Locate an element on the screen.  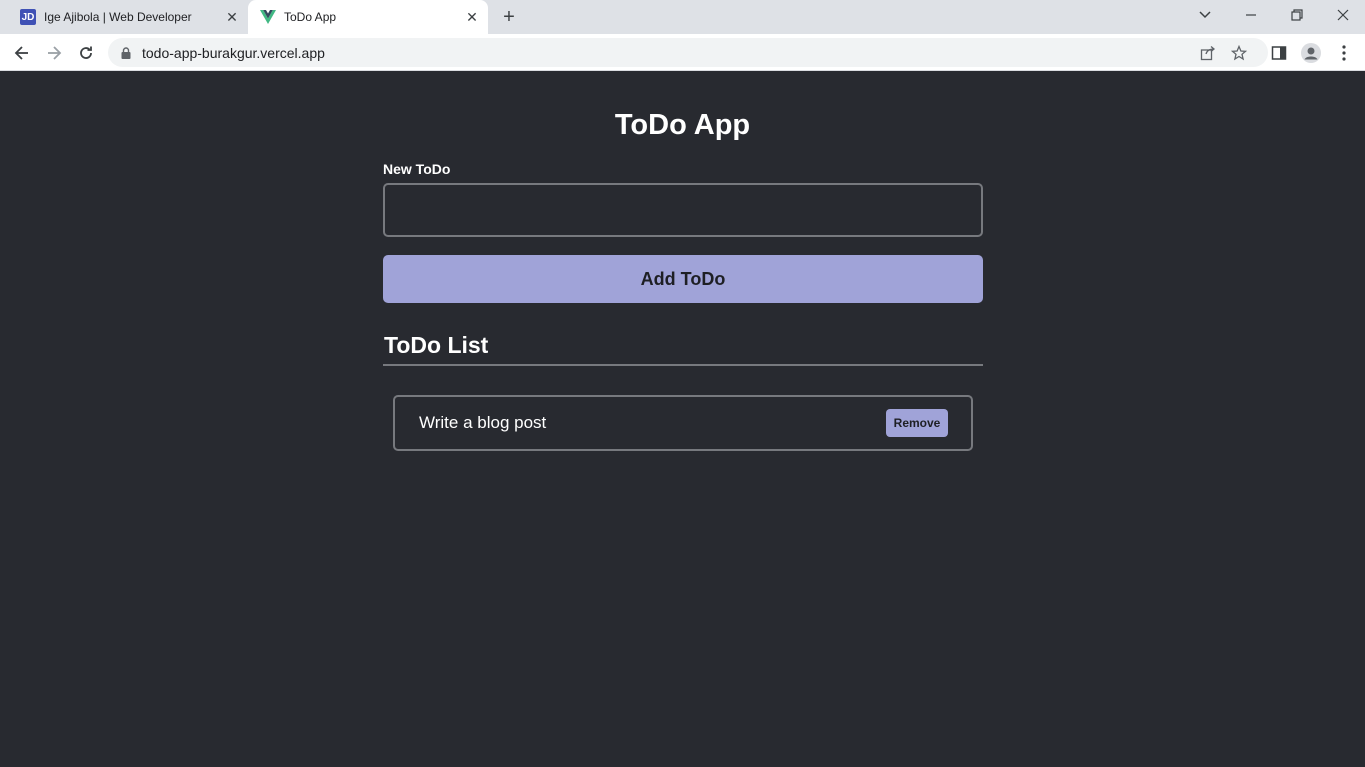
app-title: ToDo App is located at coordinates (682, 125).